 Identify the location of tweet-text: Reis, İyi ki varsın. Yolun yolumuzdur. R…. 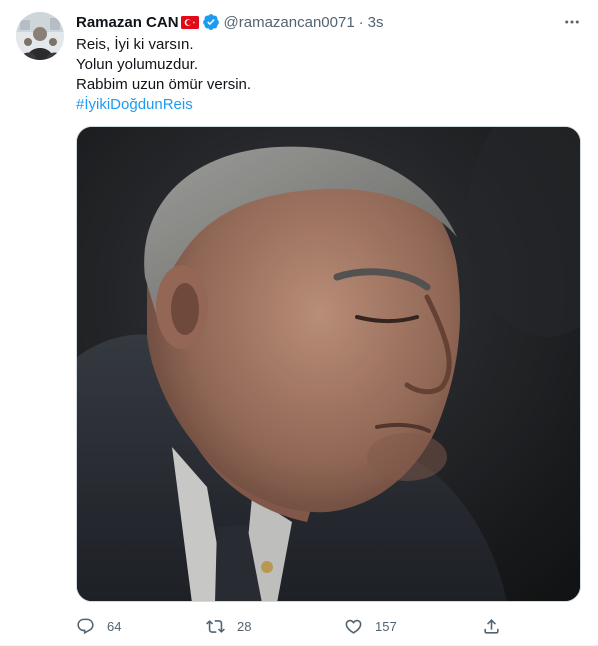
(326, 75).